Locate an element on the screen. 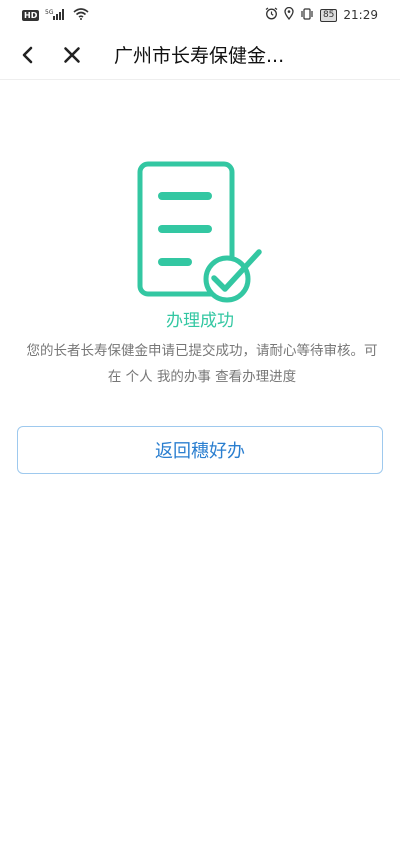  back-arrow-icon is located at coordinates (27, 54).